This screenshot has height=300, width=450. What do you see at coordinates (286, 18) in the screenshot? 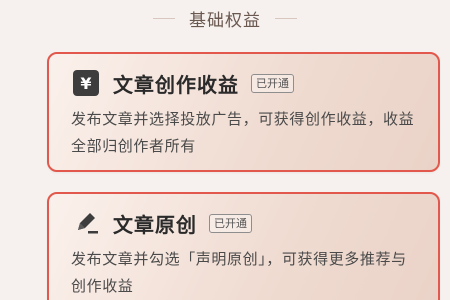
I see `divider-right` at bounding box center [286, 18].